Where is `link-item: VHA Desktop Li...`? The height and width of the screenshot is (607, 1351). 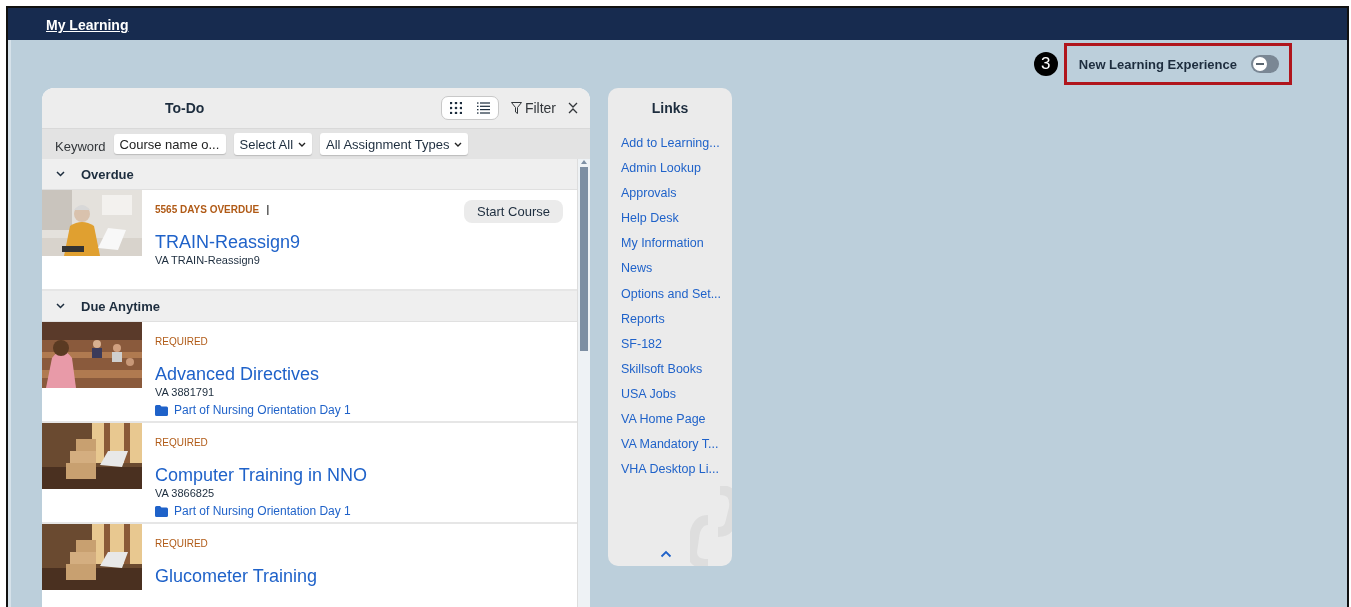
link-item: VHA Desktop Li... is located at coordinates (670, 469).